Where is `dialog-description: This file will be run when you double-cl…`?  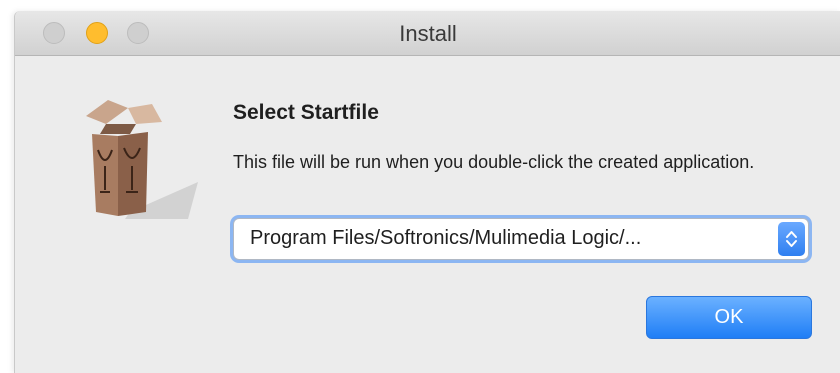
dialog-description: This file will be run when you double-cl… is located at coordinates (494, 162).